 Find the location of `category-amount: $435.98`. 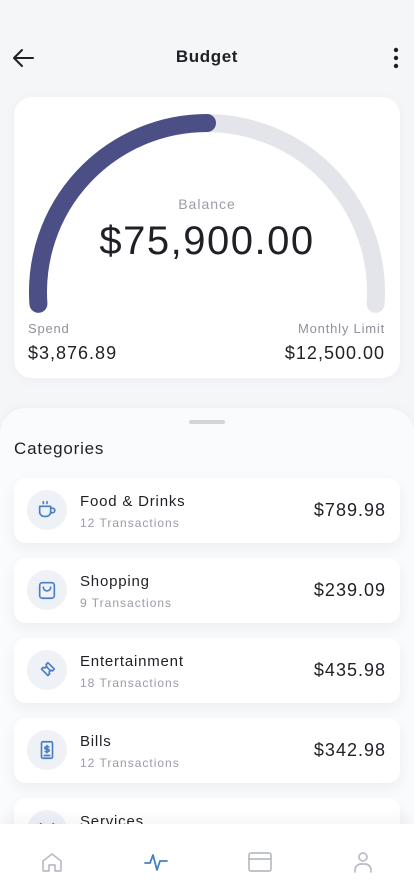

category-amount: $435.98 is located at coordinates (349, 670).